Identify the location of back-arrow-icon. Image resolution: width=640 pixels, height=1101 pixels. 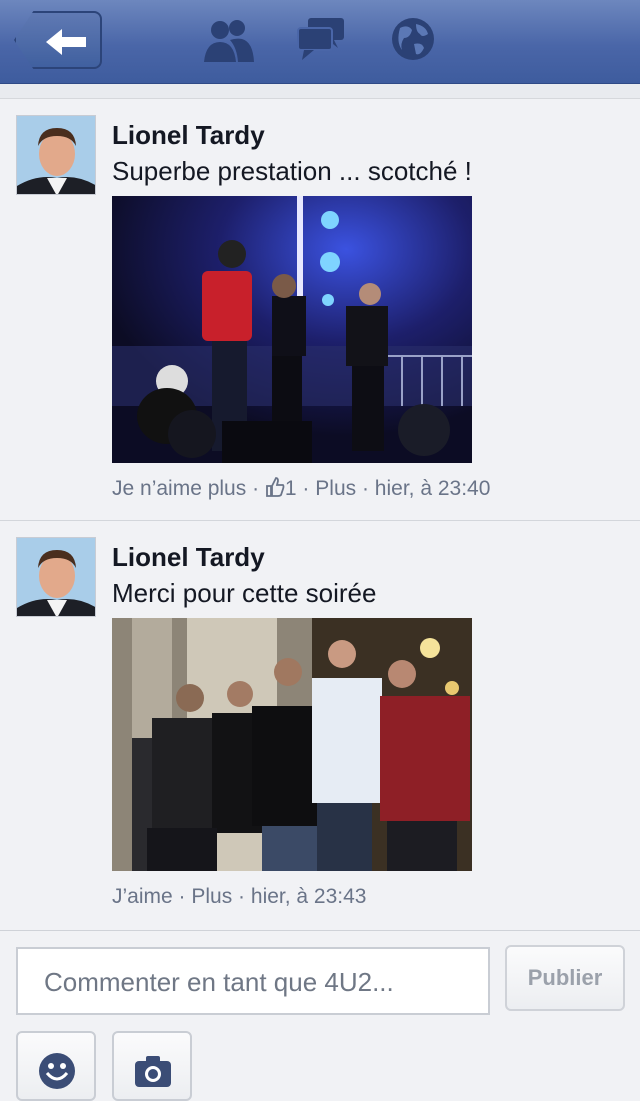
(66, 42).